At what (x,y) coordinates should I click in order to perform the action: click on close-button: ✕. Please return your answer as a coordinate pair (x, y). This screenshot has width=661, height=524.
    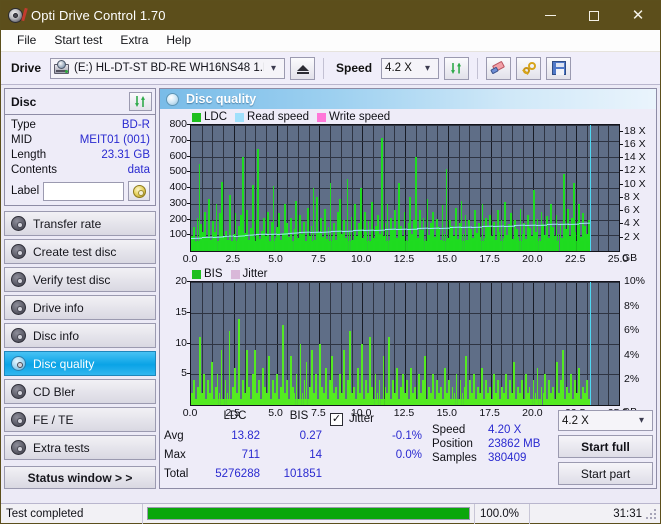
    Looking at the image, I should click on (638, 15).